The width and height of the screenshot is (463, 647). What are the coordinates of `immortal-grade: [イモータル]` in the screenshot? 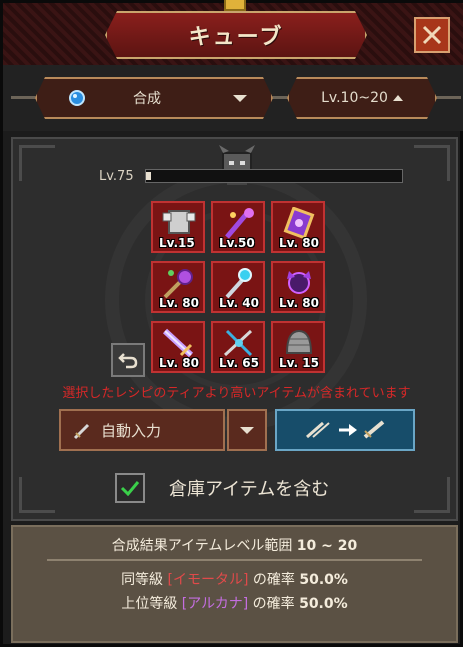 It's located at (208, 580).